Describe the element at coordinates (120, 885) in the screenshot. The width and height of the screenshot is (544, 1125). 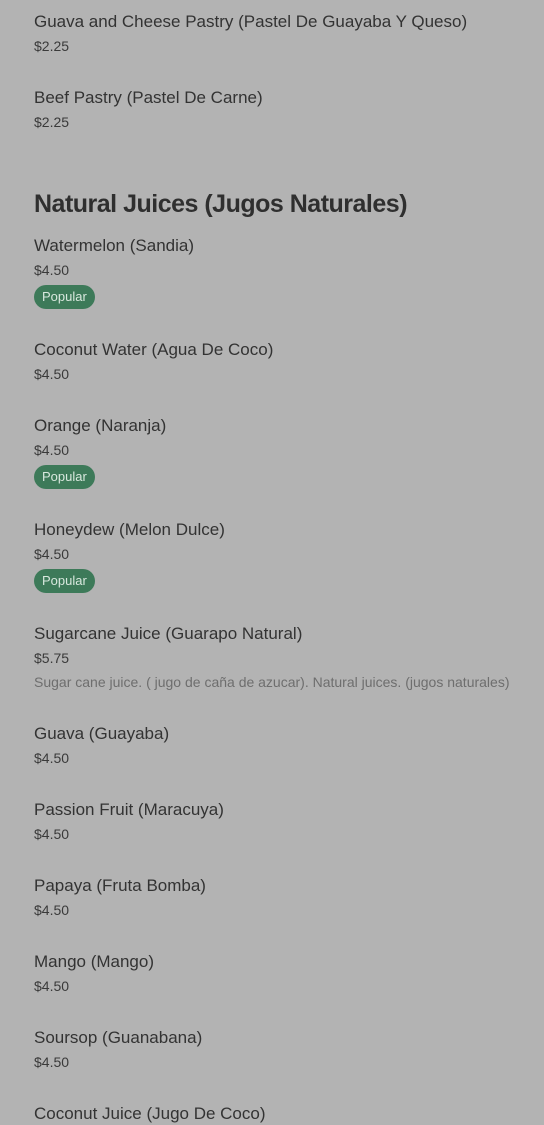
I see `item-name: Papaya (Fruta Bomba)` at that location.